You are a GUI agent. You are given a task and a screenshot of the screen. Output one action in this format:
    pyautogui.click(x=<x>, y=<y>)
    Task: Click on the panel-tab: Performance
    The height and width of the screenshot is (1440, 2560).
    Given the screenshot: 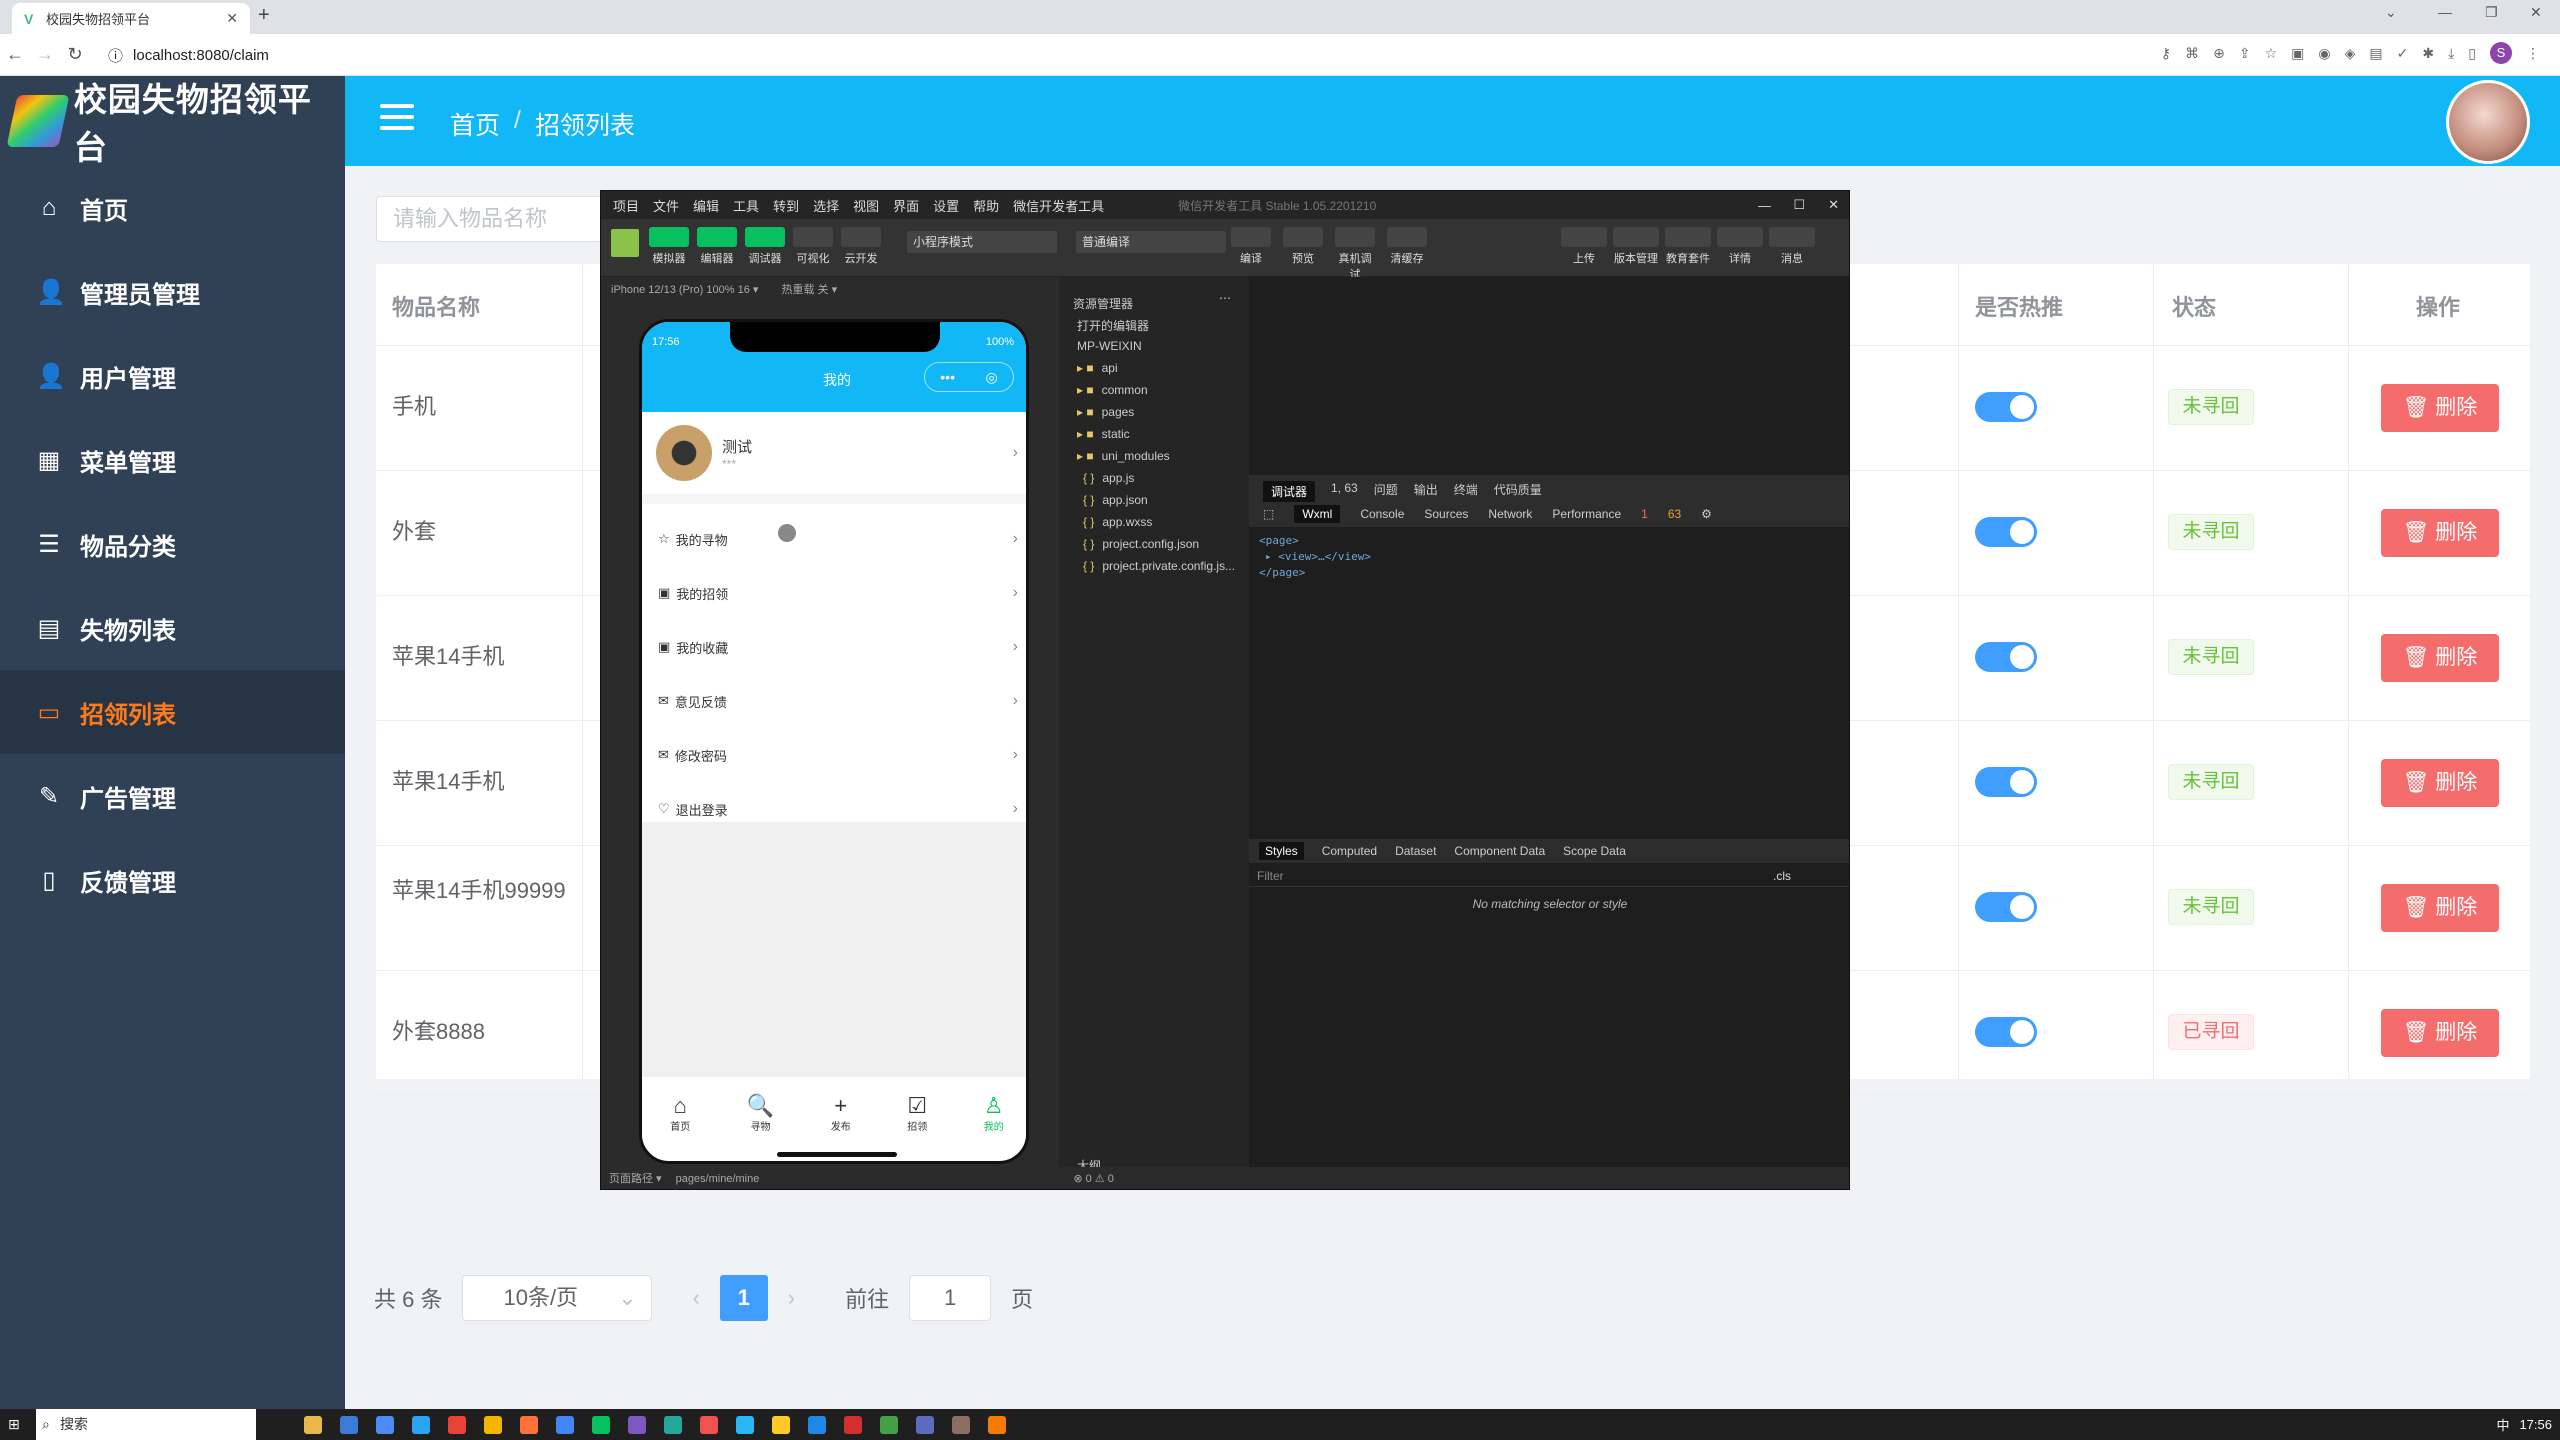 What is the action you would take?
    pyautogui.click(x=1586, y=514)
    